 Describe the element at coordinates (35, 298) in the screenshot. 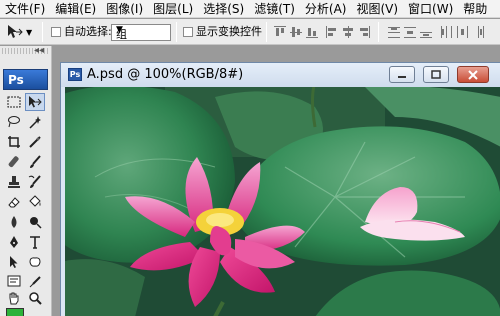

I see `zoom-icon` at that location.